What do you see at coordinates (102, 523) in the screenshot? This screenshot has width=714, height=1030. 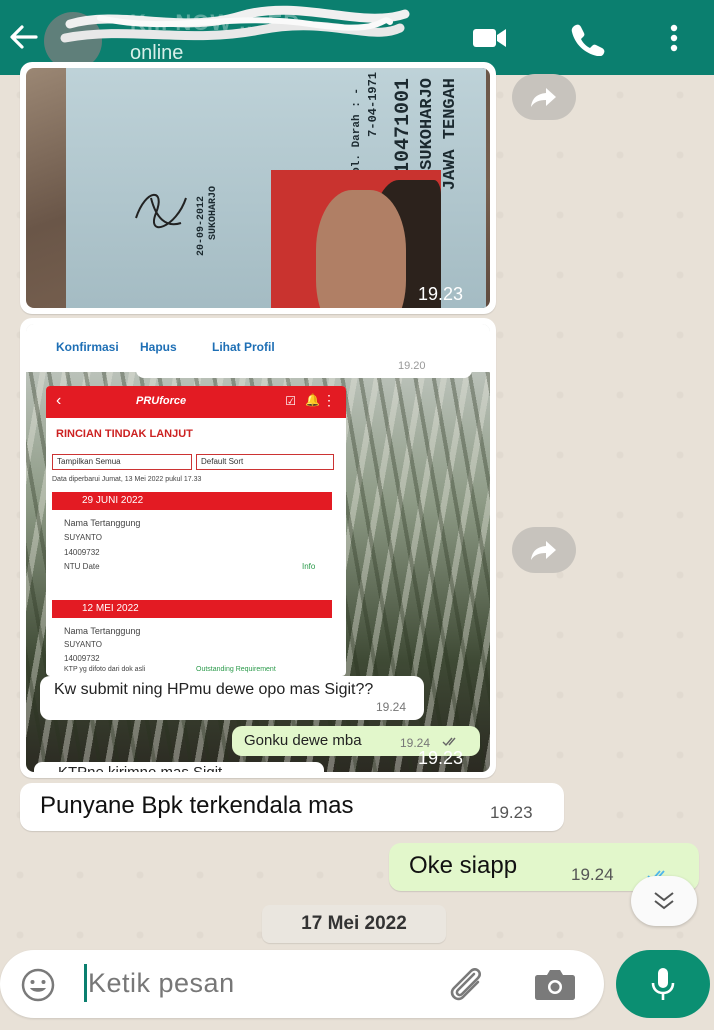 I see `pru-entry-label-1: Nama Tertanggung` at bounding box center [102, 523].